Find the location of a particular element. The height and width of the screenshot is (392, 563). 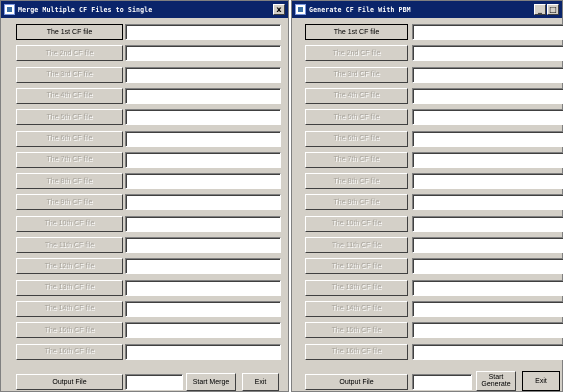

file-row: The 9th CF file is located at coordinates (427, 202).